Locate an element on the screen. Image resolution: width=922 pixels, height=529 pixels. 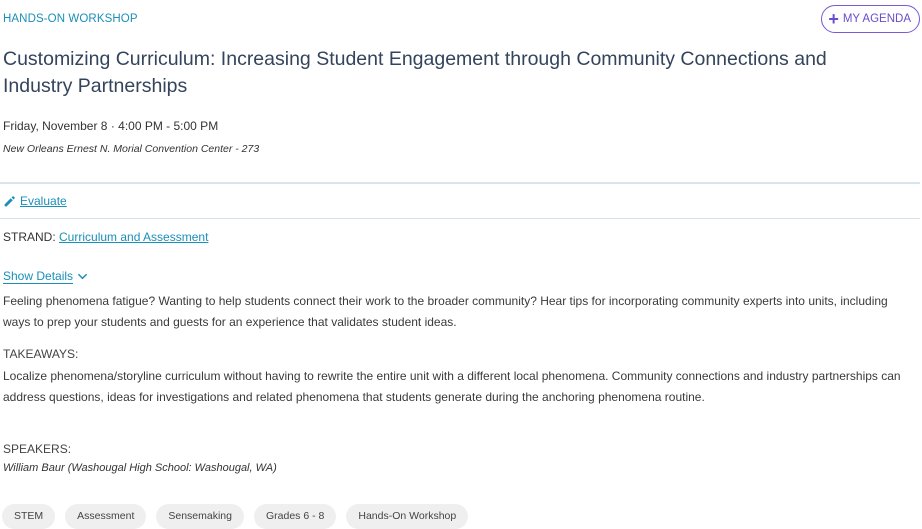
speakers-label: SPEAKERS: is located at coordinates (37, 449).